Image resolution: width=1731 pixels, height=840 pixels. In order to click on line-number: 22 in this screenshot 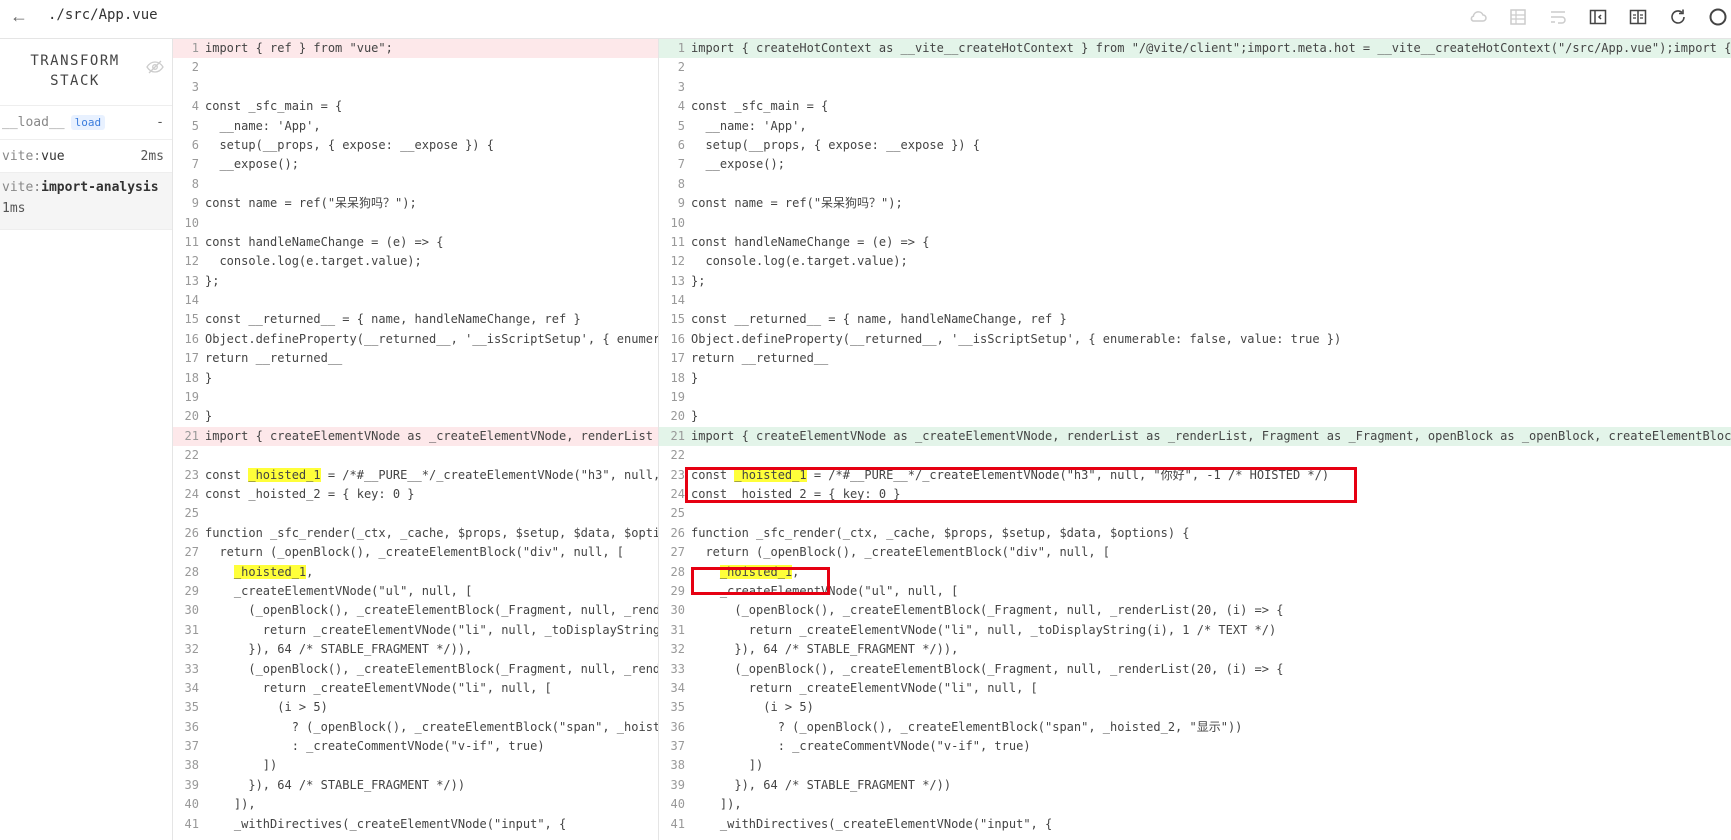, I will do `click(677, 455)`.